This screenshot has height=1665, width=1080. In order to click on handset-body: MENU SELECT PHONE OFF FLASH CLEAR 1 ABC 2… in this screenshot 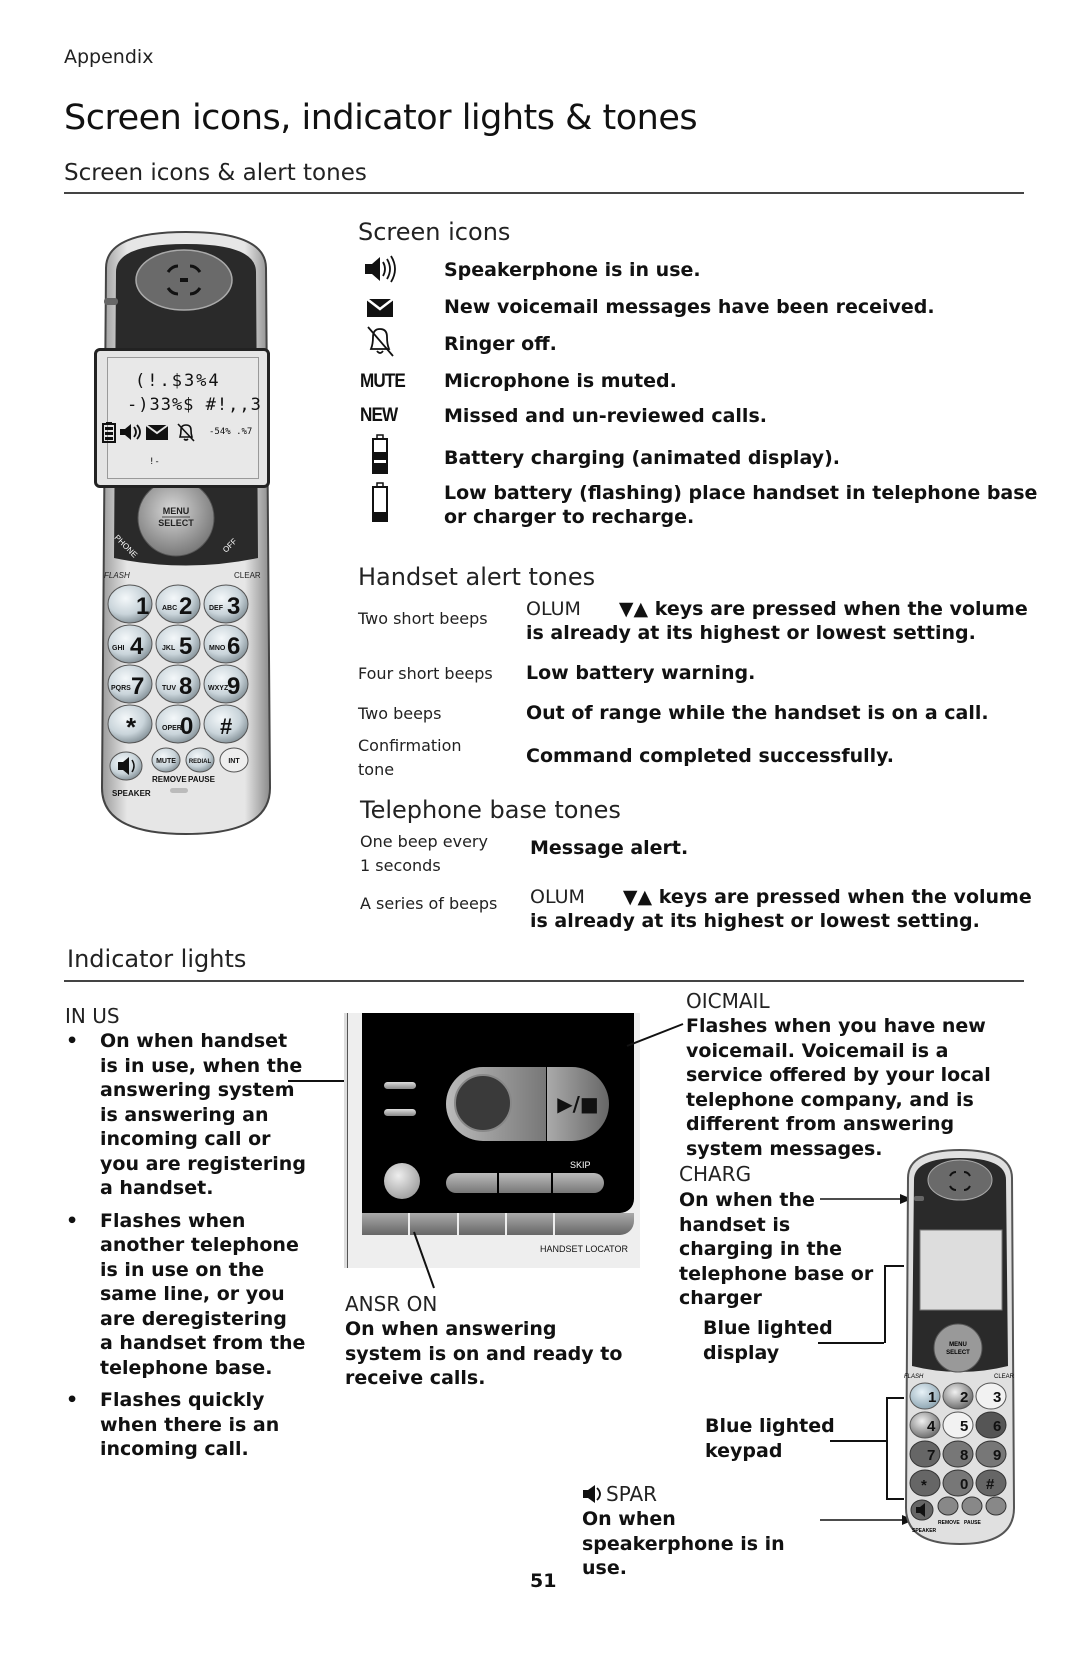, I will do `click(186, 533)`.